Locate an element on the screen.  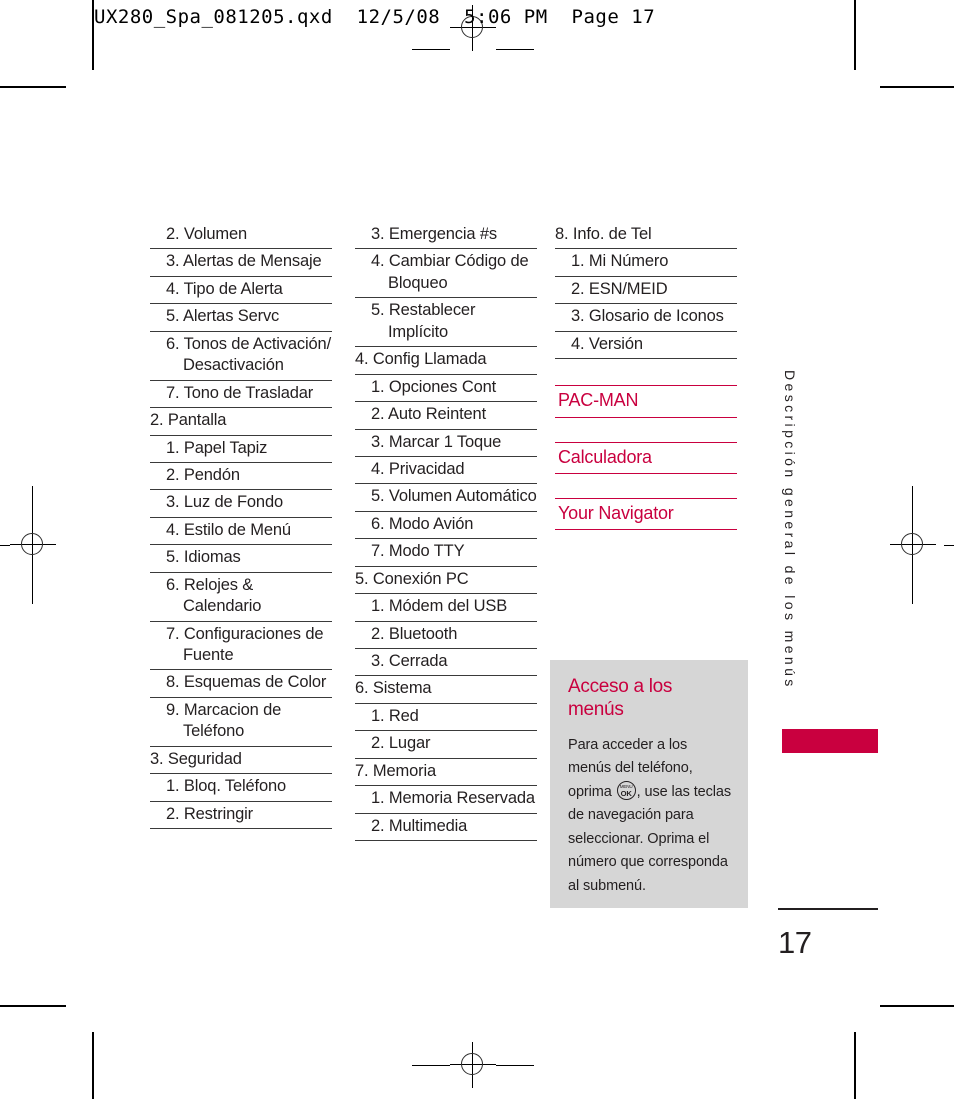
side-chapter-tab is located at coordinates (830, 741).